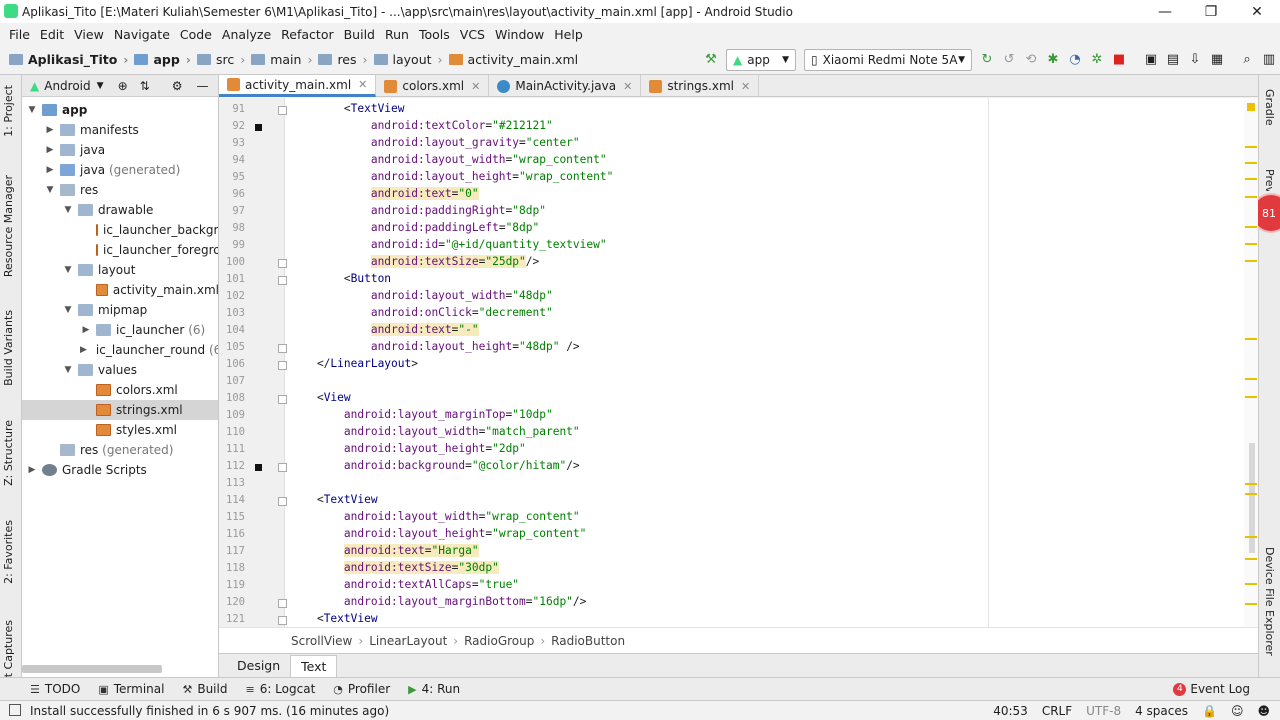 The height and width of the screenshot is (720, 1280). I want to click on debug-icon: ✱, so click(1053, 60).